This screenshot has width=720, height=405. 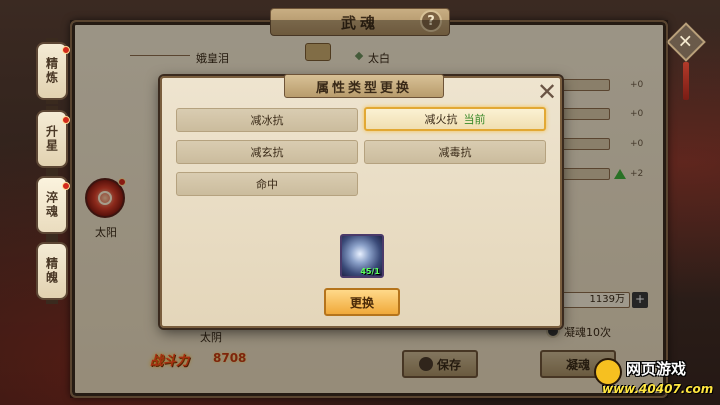 I want to click on current-tag: 当前, so click(x=474, y=119).